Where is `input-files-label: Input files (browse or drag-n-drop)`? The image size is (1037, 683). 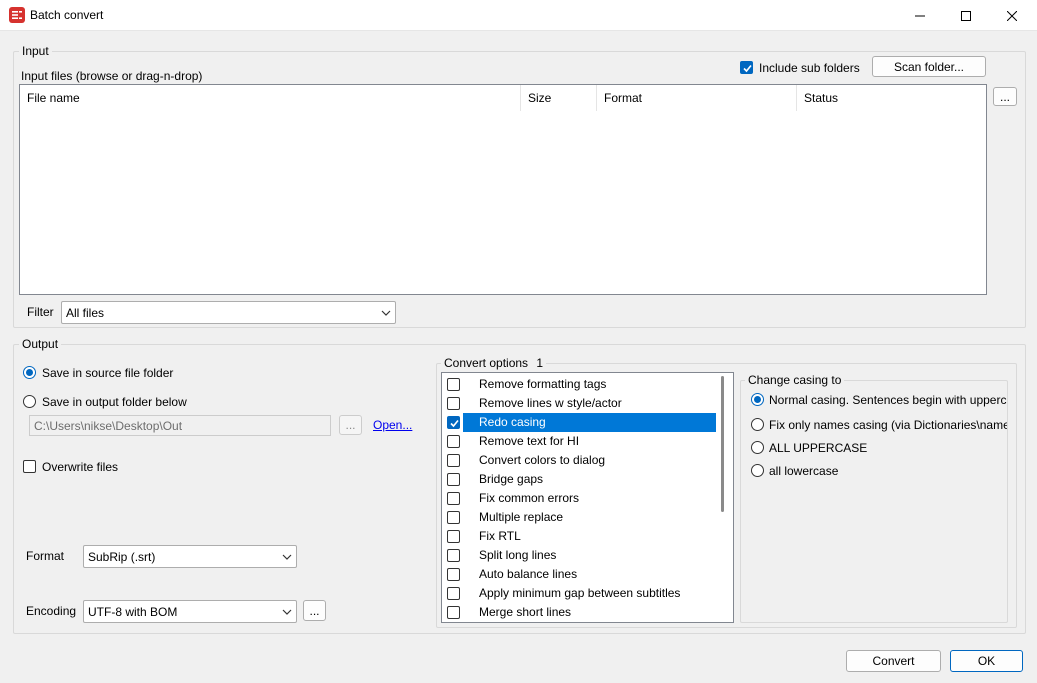 input-files-label: Input files (browse or drag-n-drop) is located at coordinates (112, 76).